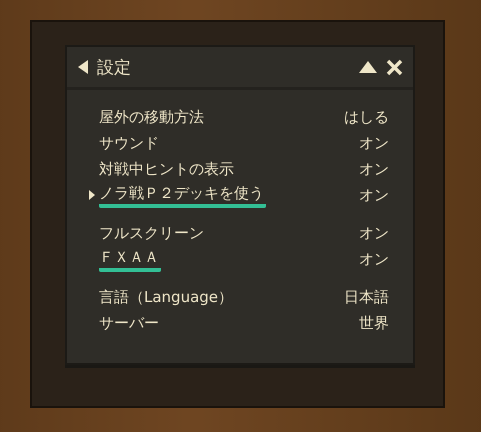 This screenshot has width=481, height=432. I want to click on setting-label: 屋外の移動方法, so click(221, 117).